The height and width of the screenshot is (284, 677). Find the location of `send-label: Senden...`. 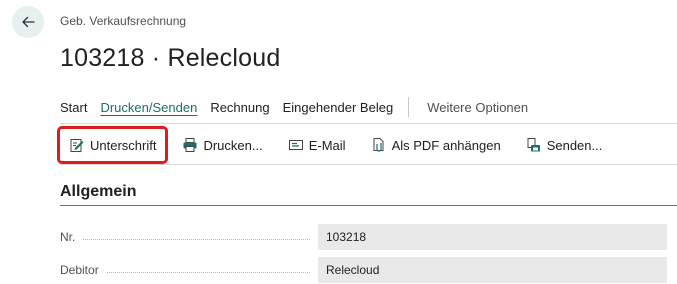

send-label: Senden... is located at coordinates (574, 145).